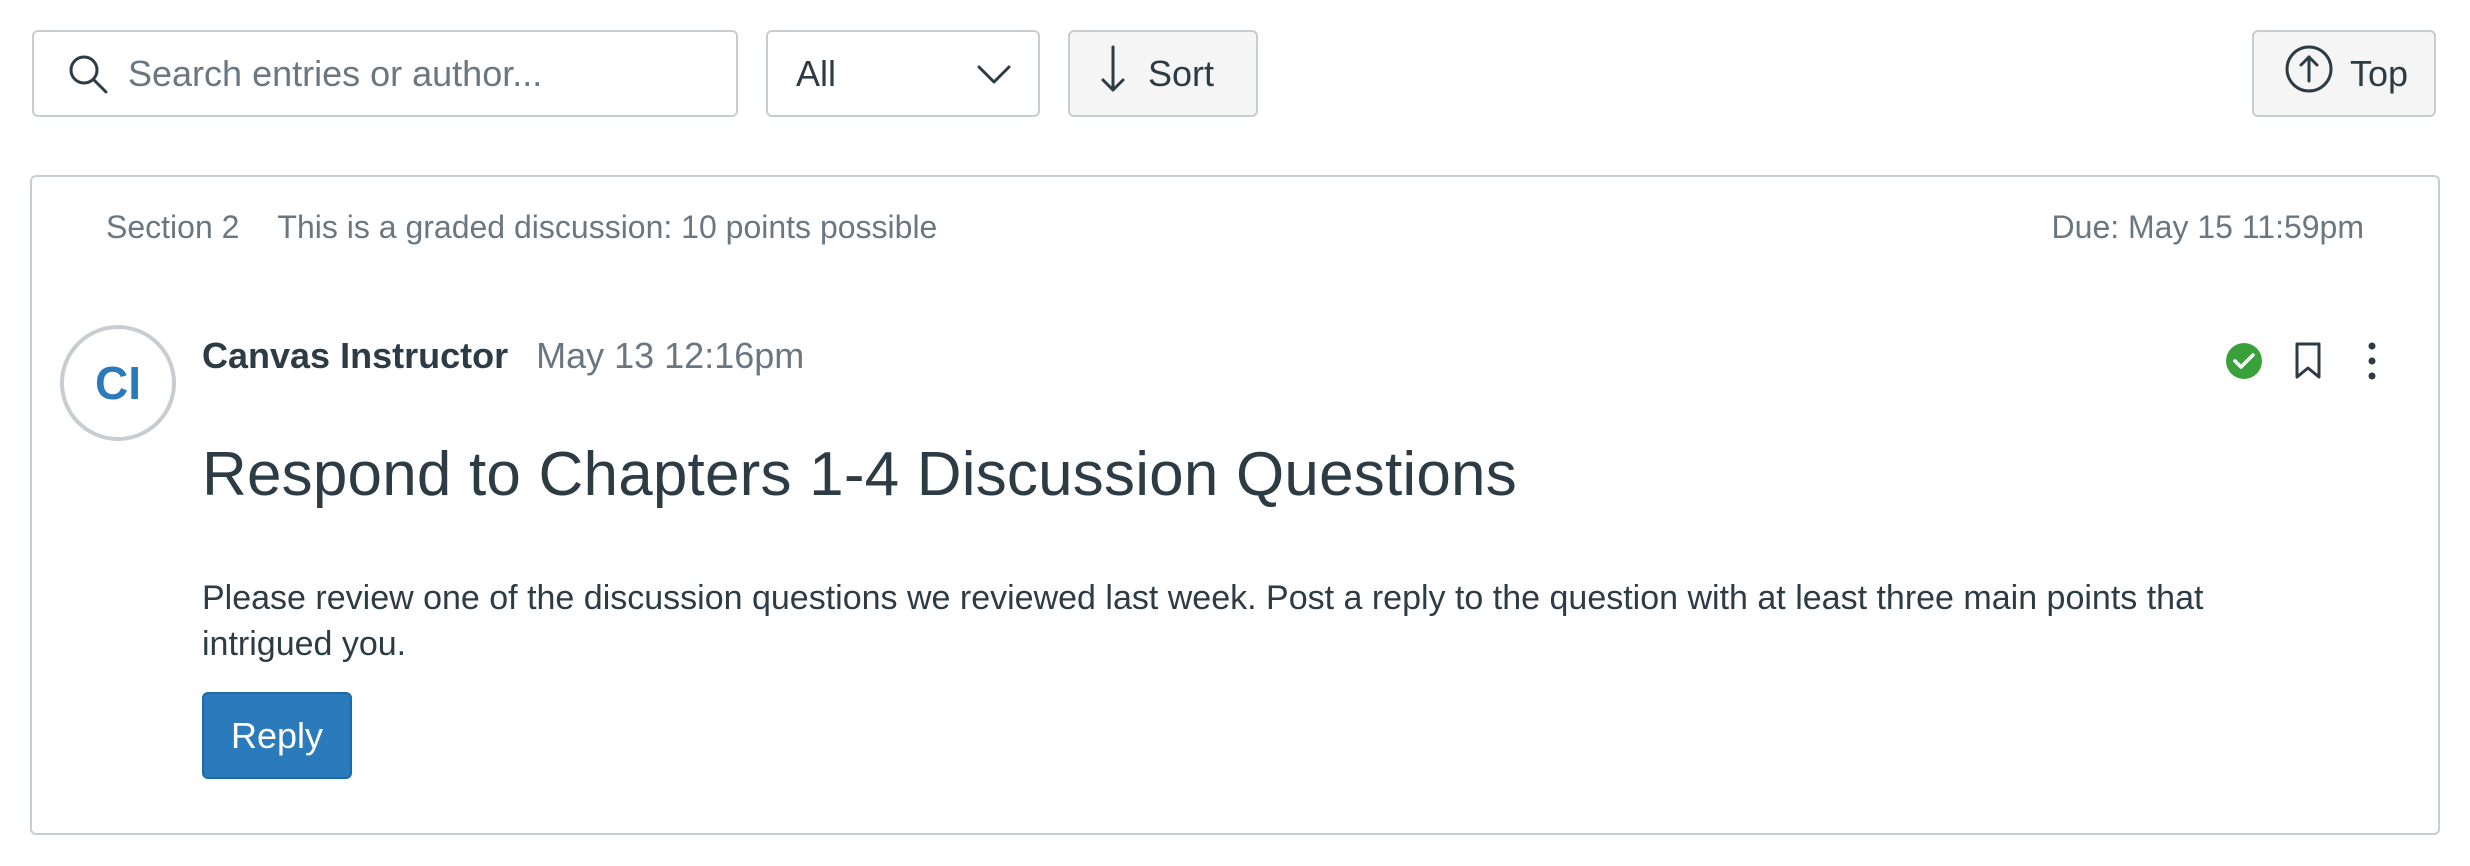 This screenshot has height=866, width=2470. I want to click on top-label: Top, so click(2379, 73).